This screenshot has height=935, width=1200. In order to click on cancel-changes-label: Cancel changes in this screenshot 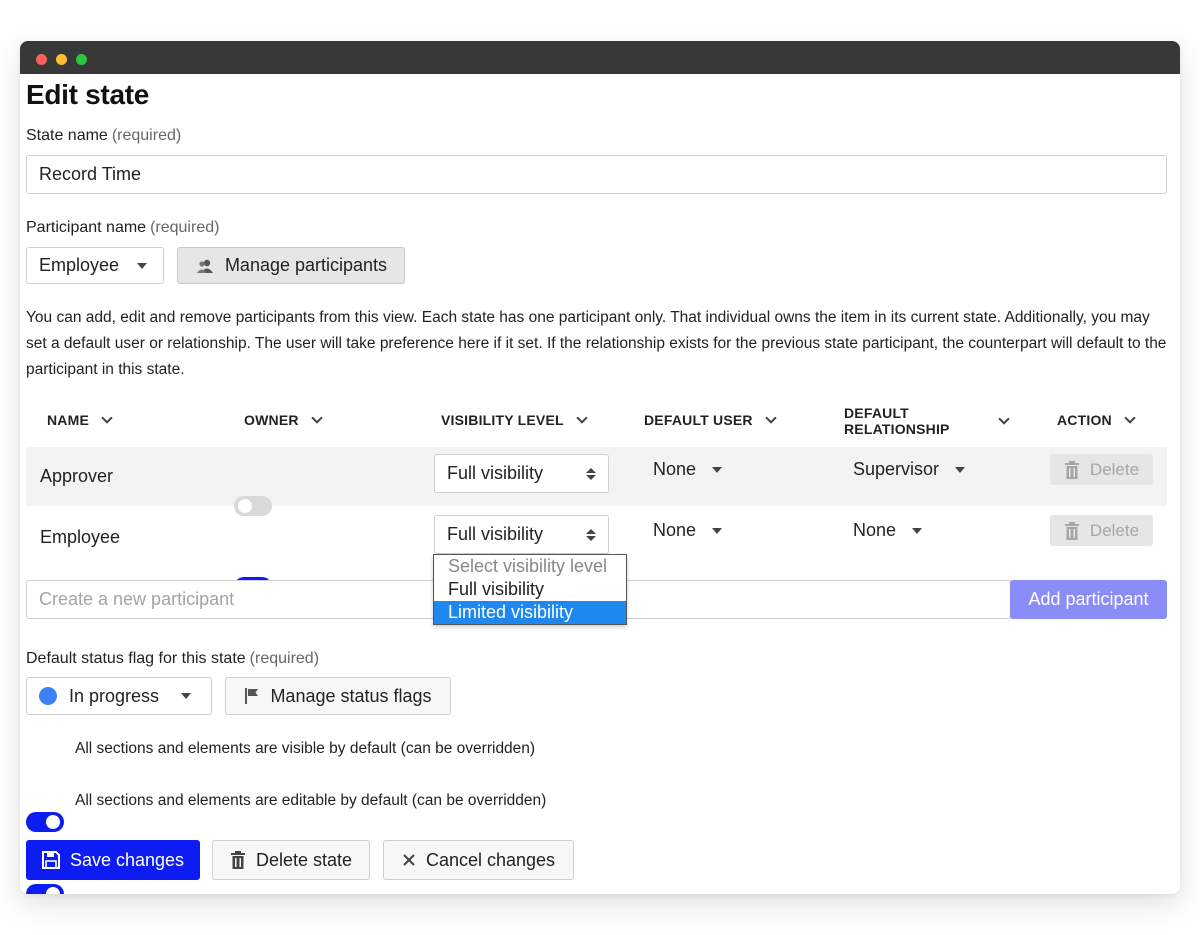, I will do `click(490, 859)`.